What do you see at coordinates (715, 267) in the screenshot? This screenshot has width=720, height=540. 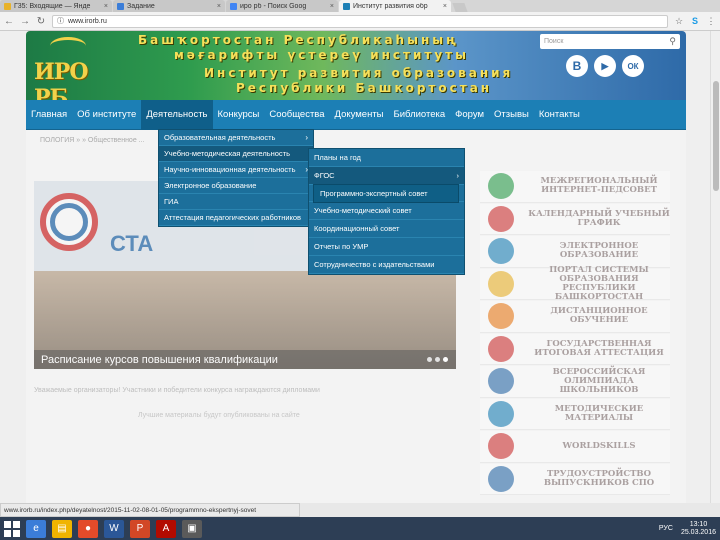 I see `page-scrollbar` at bounding box center [715, 267].